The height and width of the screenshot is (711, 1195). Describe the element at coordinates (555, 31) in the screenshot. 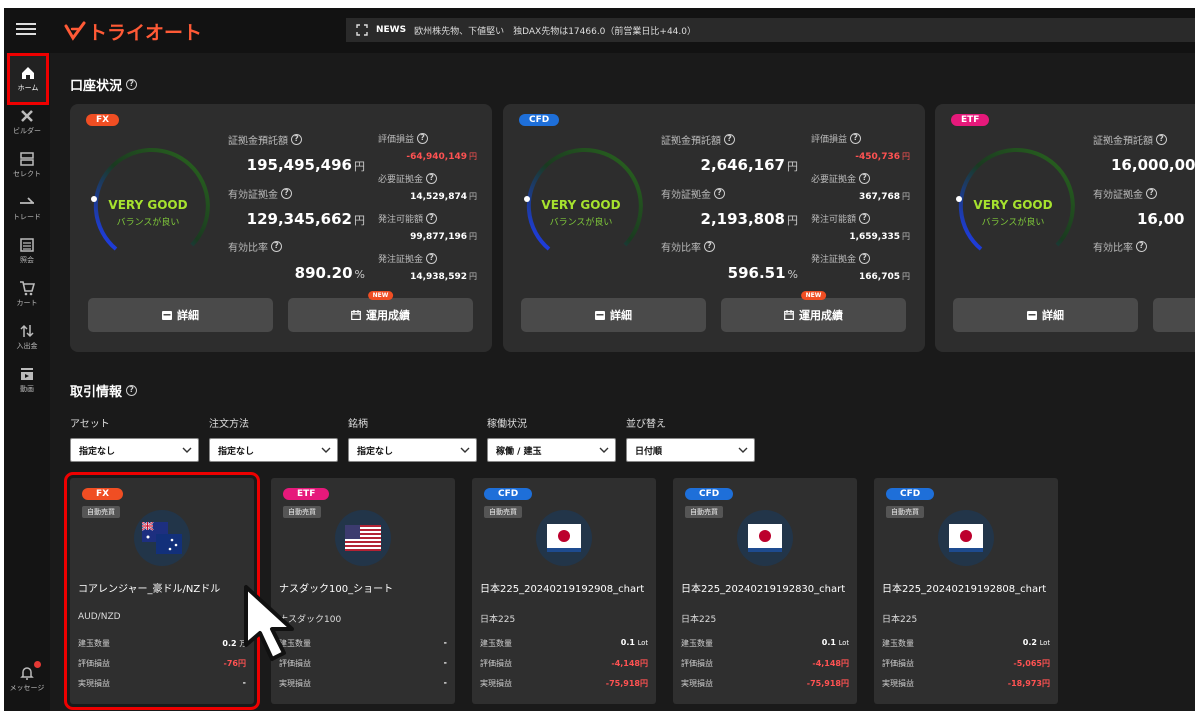

I see `news-text: 欧州株先物、下値堅い 独DAX先物は17466.0（前営業日比+44.0）` at that location.